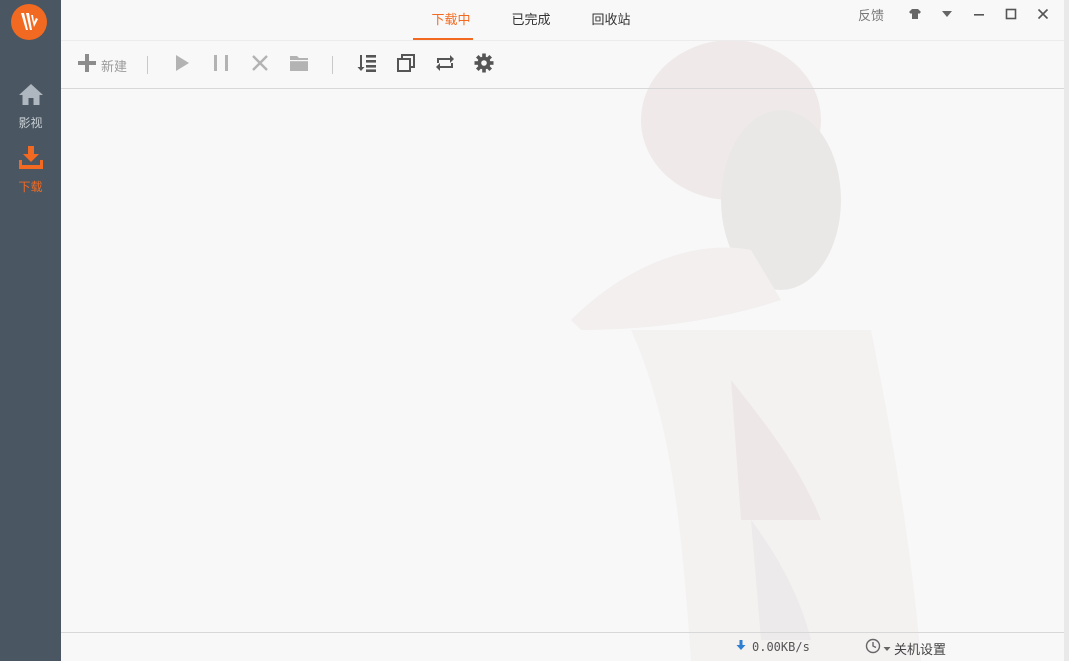  Describe the element at coordinates (741, 646) in the screenshot. I see `download-arrow-icon` at that location.